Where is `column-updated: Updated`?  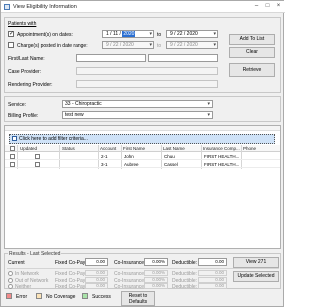 column-updated: Updated is located at coordinates (28, 148).